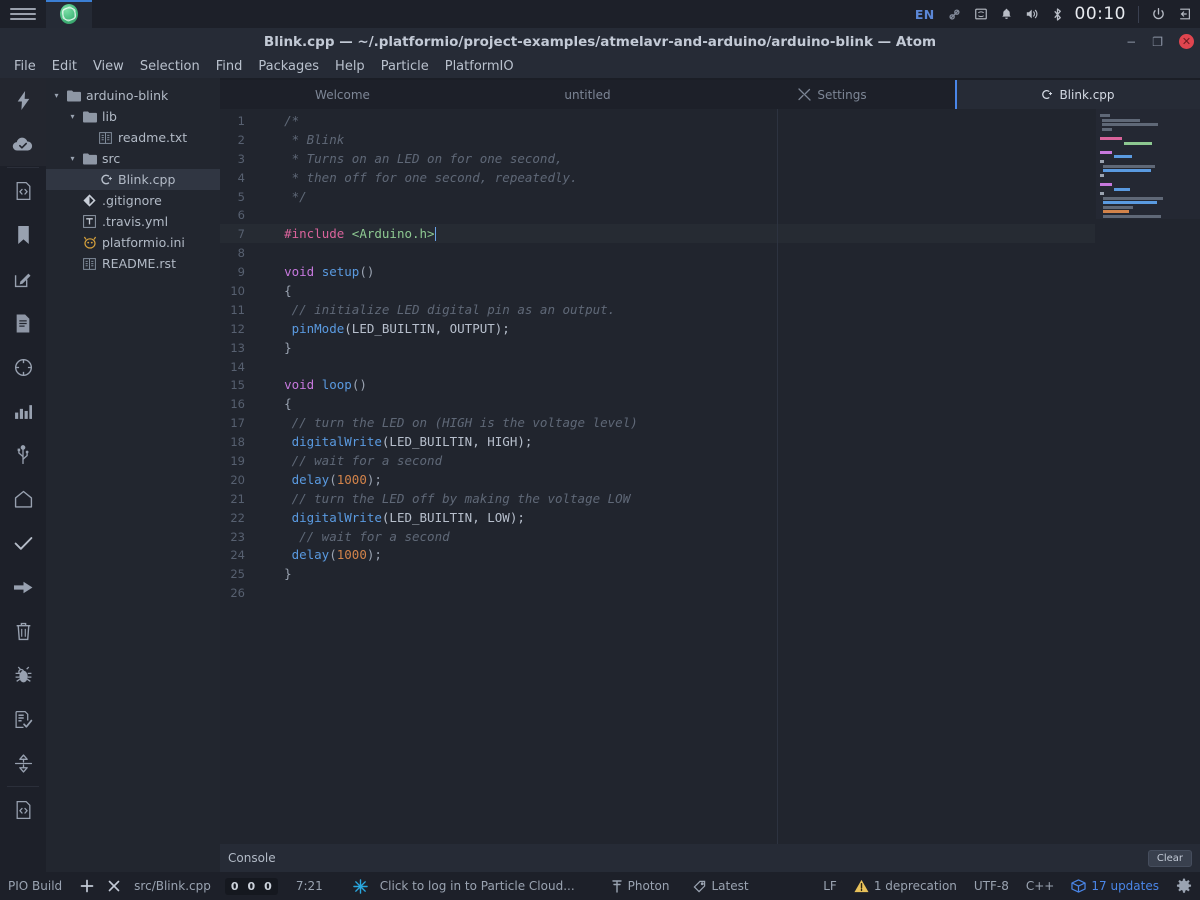  I want to click on code-line: 14, so click(710, 367).